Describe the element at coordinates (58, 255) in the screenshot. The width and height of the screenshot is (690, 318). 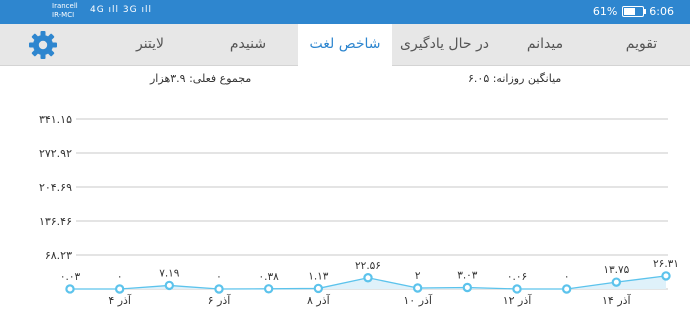
I see `y-tick-label: ۶۸.۲۳` at that location.